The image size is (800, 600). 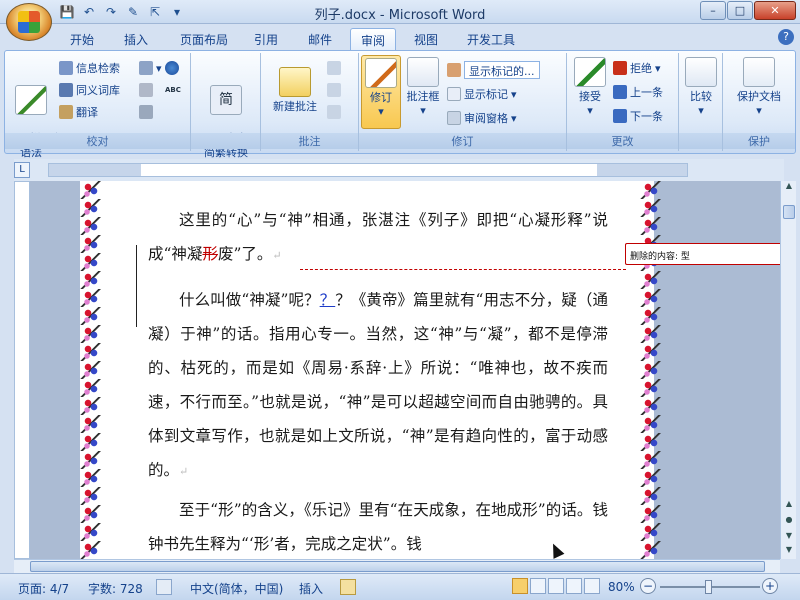 What do you see at coordinates (381, 97) in the screenshot?
I see `track-changes-label: 修订` at bounding box center [381, 97].